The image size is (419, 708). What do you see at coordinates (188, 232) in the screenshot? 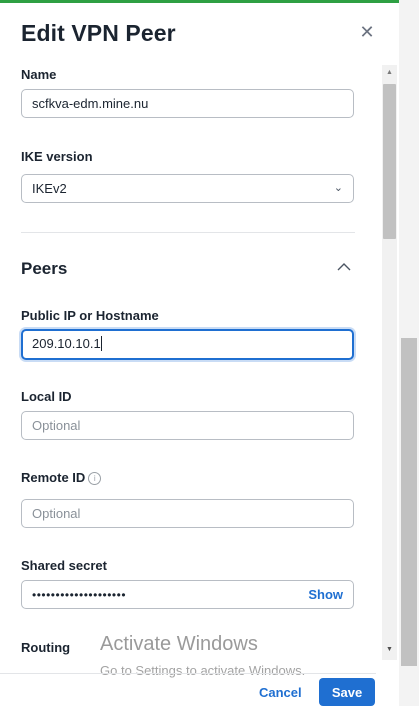
I see `section-divider` at bounding box center [188, 232].